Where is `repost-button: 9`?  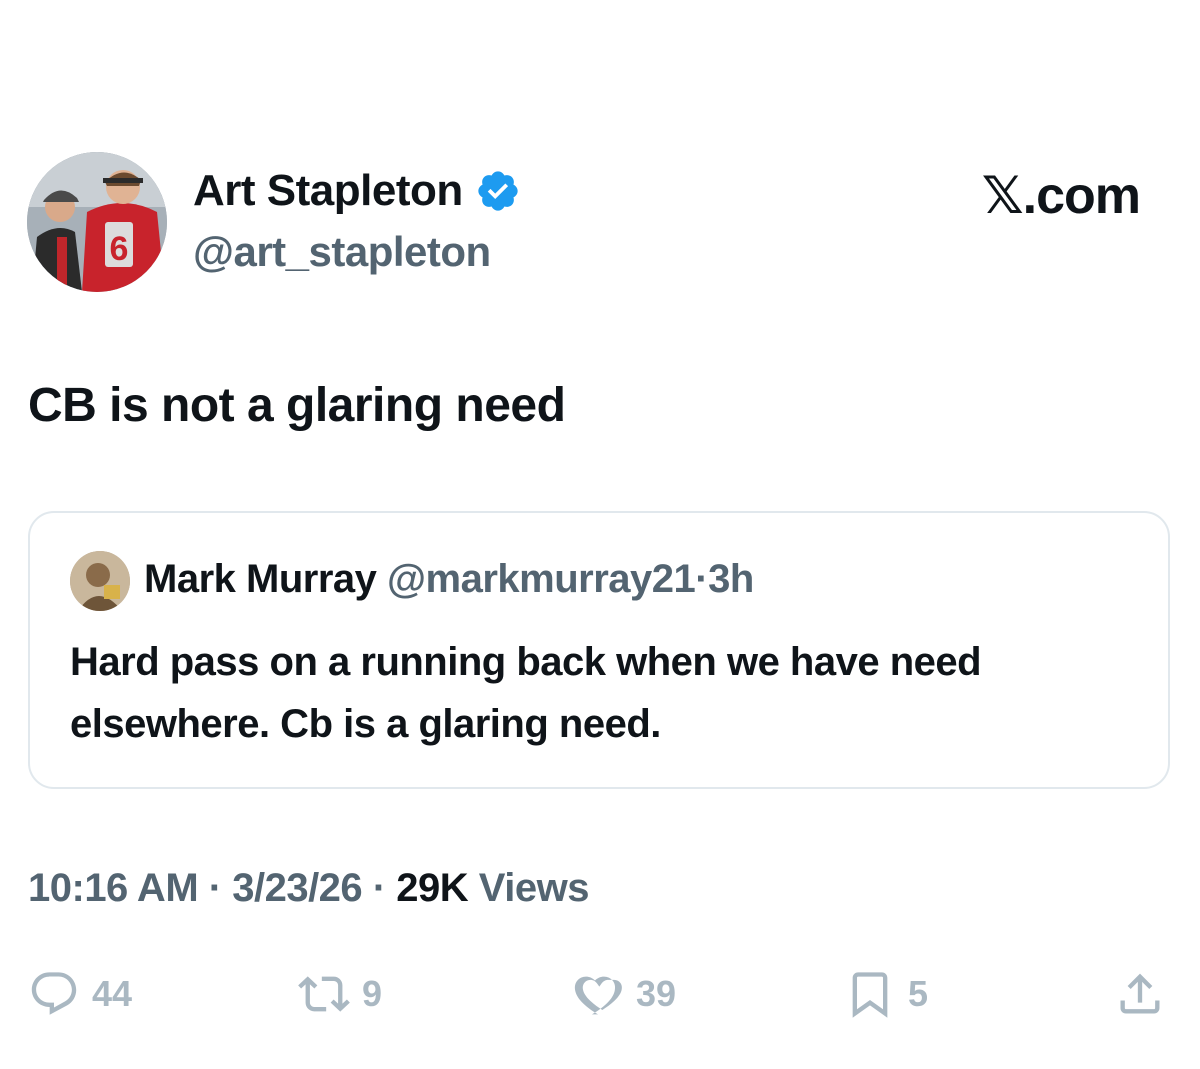
repost-button: 9 is located at coordinates (340, 994).